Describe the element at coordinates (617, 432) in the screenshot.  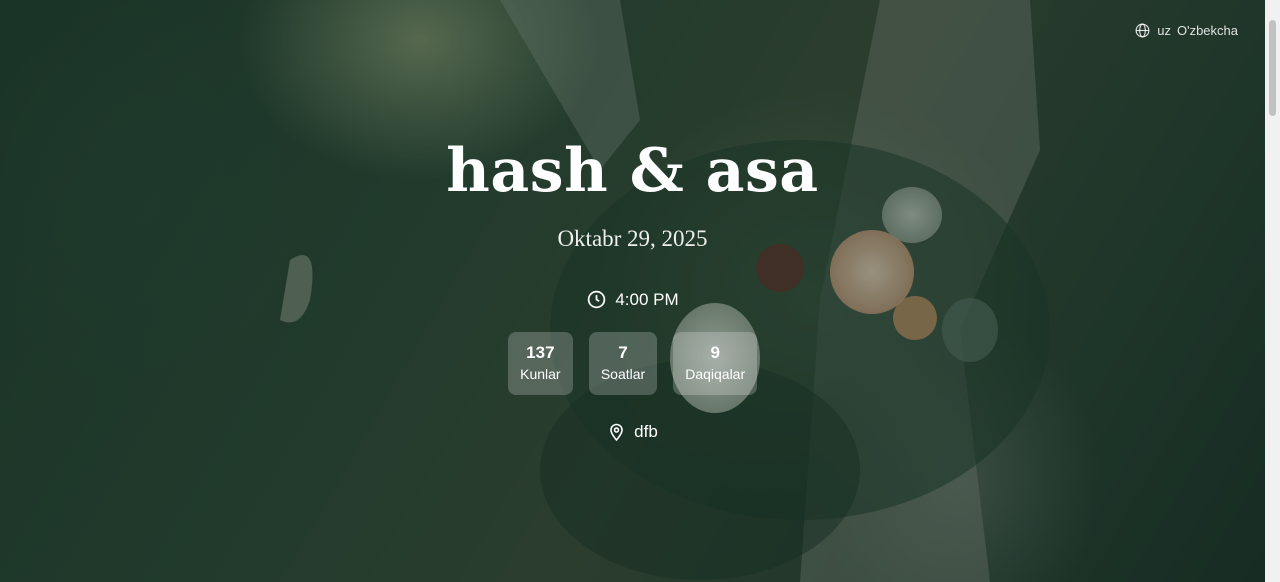
I see `map-pin-icon` at that location.